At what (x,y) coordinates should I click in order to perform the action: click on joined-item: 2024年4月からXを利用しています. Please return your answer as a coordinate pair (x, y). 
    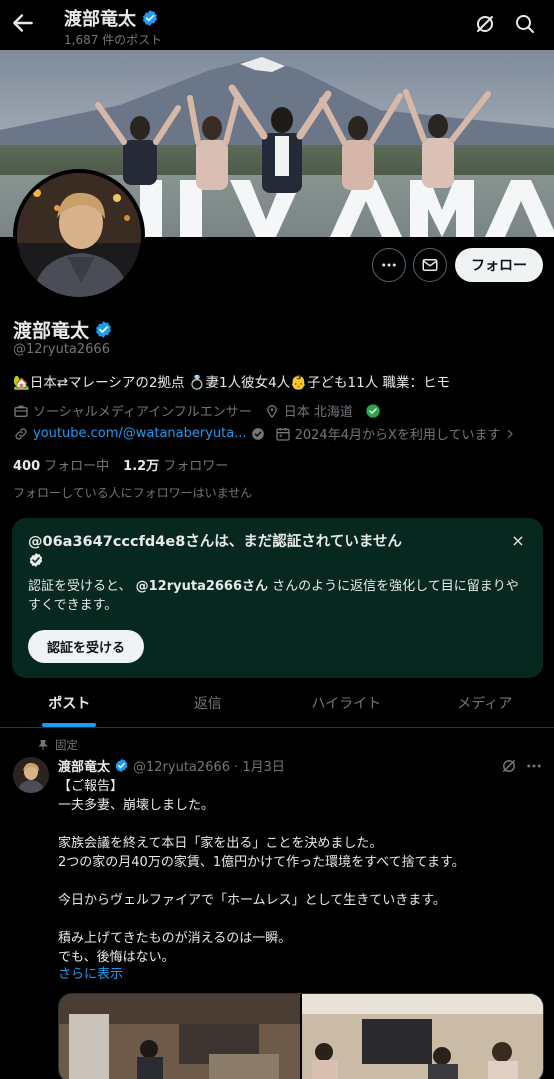
    Looking at the image, I should click on (396, 433).